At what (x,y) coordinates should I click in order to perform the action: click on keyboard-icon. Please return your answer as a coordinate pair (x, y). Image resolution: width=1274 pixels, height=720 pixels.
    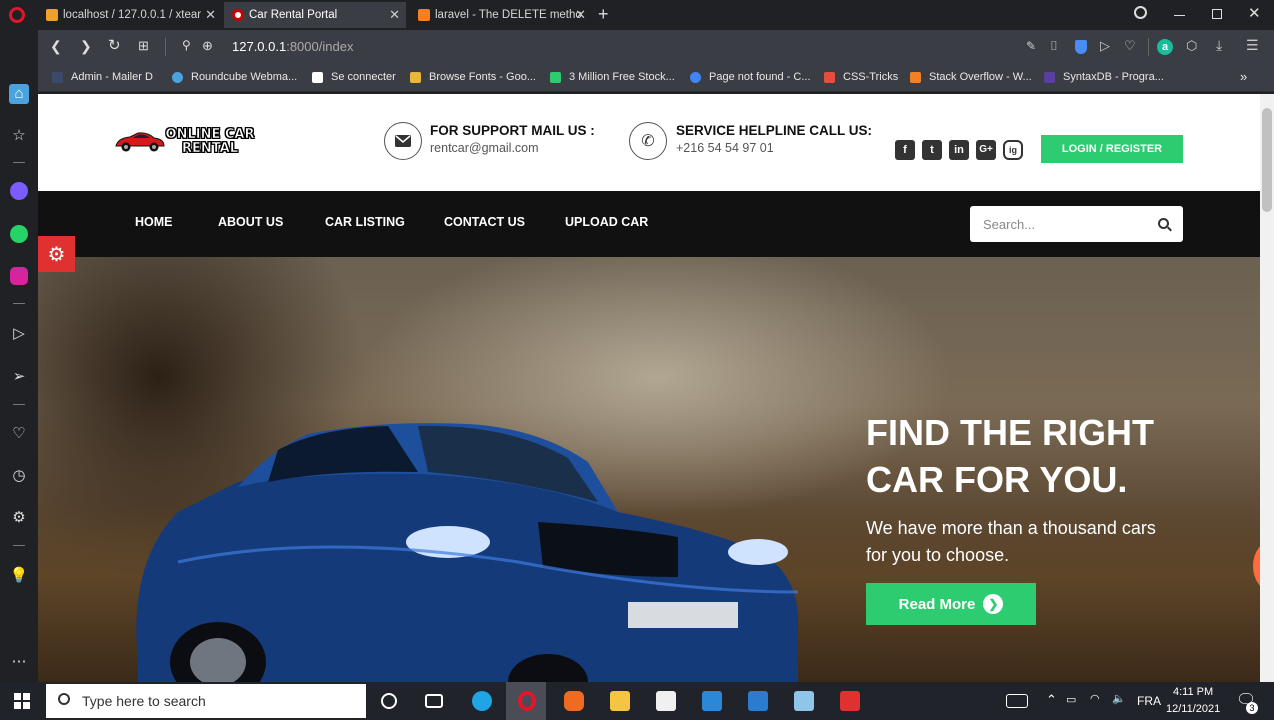
    Looking at the image, I should click on (1017, 701).